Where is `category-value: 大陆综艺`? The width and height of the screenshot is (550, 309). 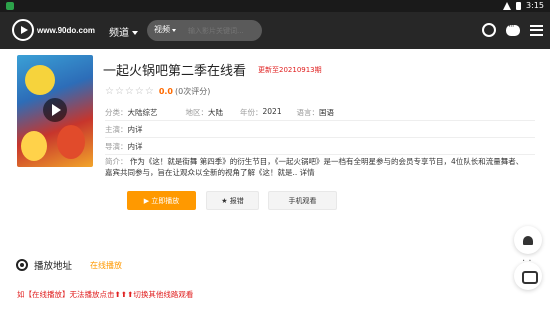
category-value: 大陆综艺 is located at coordinates (150, 112).